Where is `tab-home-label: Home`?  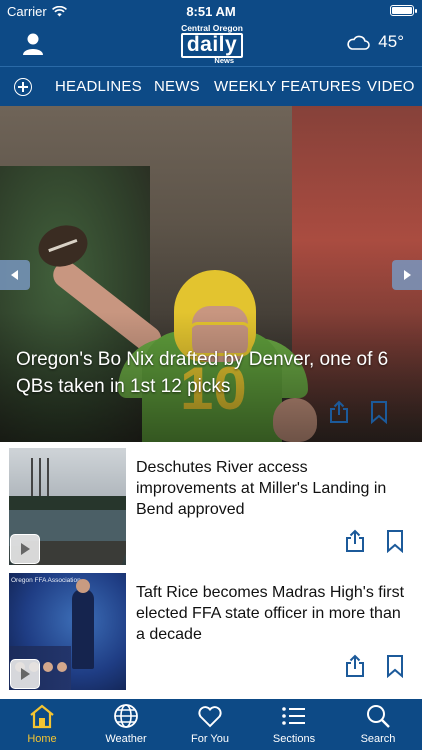 tab-home-label: Home is located at coordinates (42, 739).